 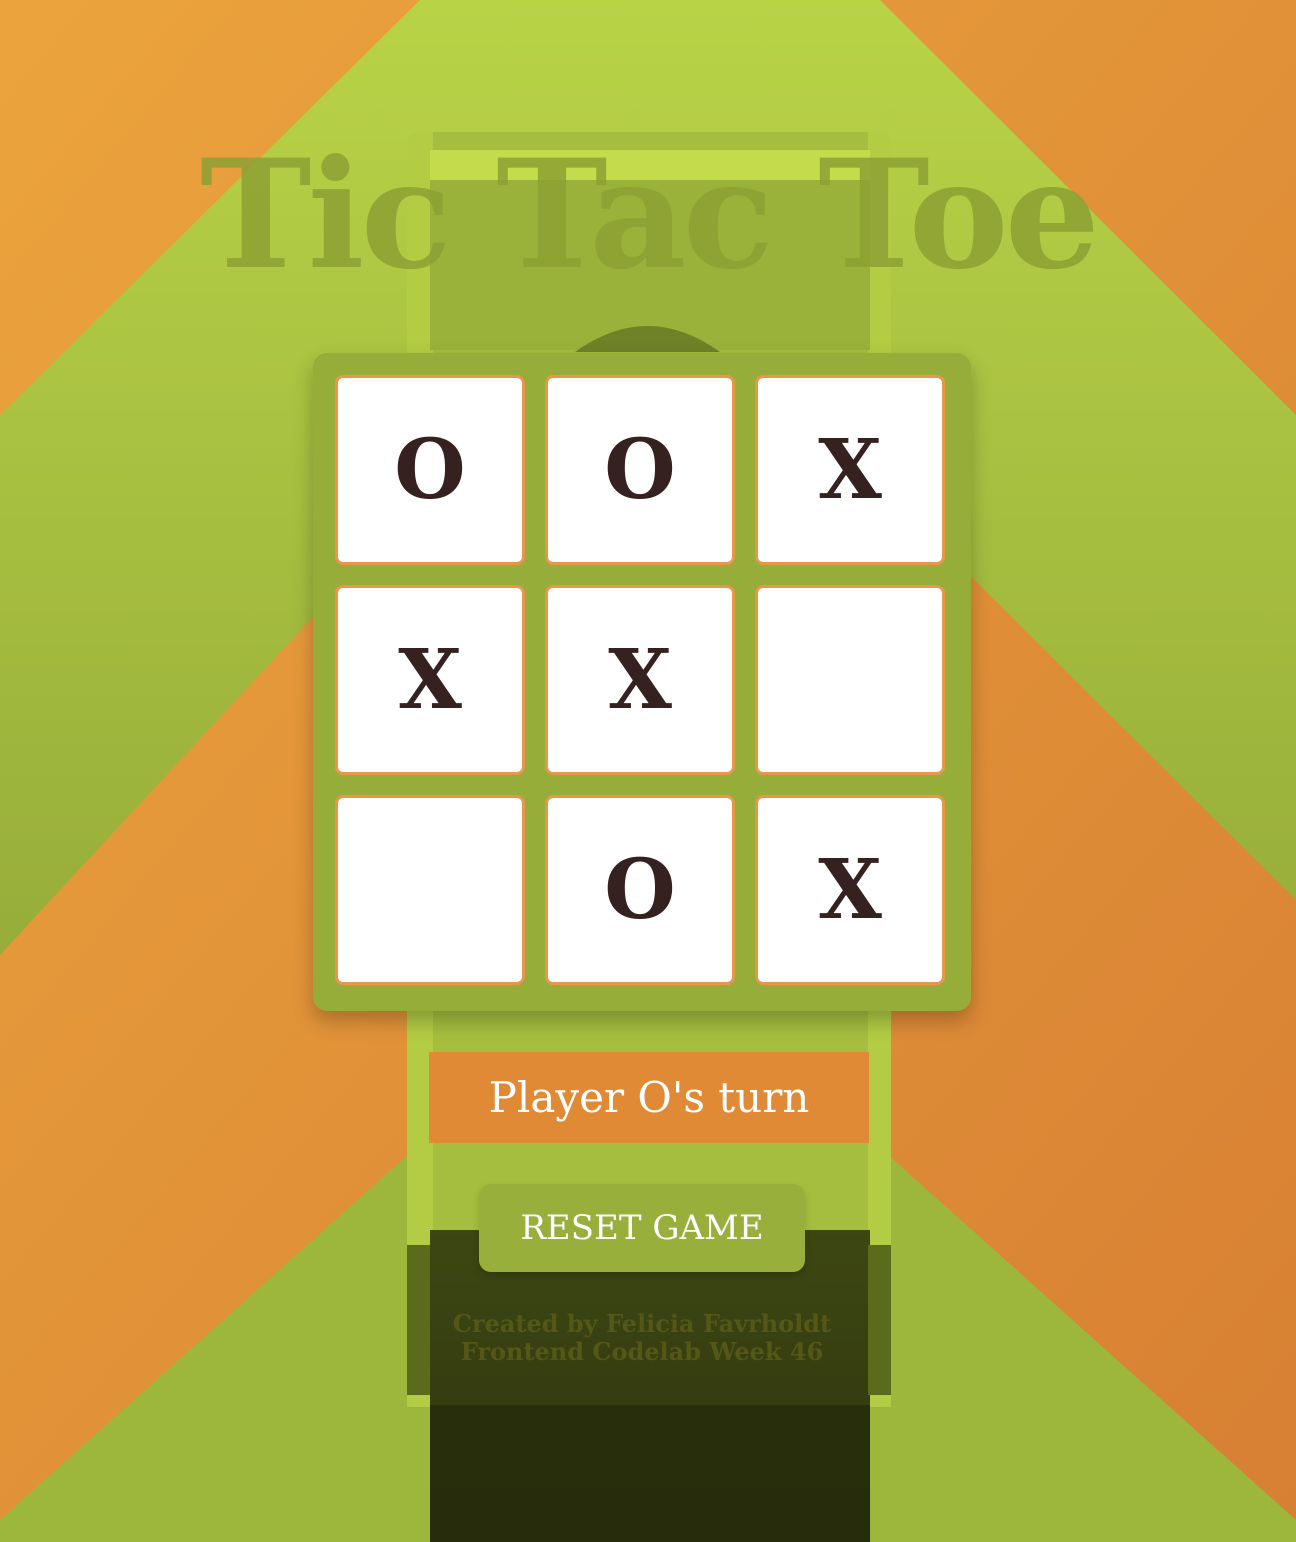 What do you see at coordinates (642, 1351) in the screenshot?
I see `credits-course: Frontend Codelab Week 46` at bounding box center [642, 1351].